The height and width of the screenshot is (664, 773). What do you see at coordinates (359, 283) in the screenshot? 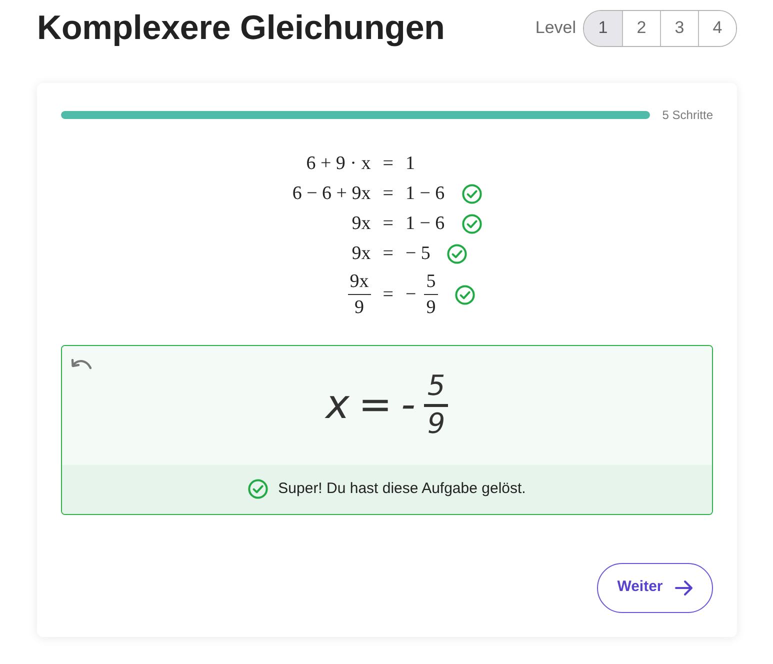
I see `fraction-numerator: 9x` at bounding box center [359, 283].